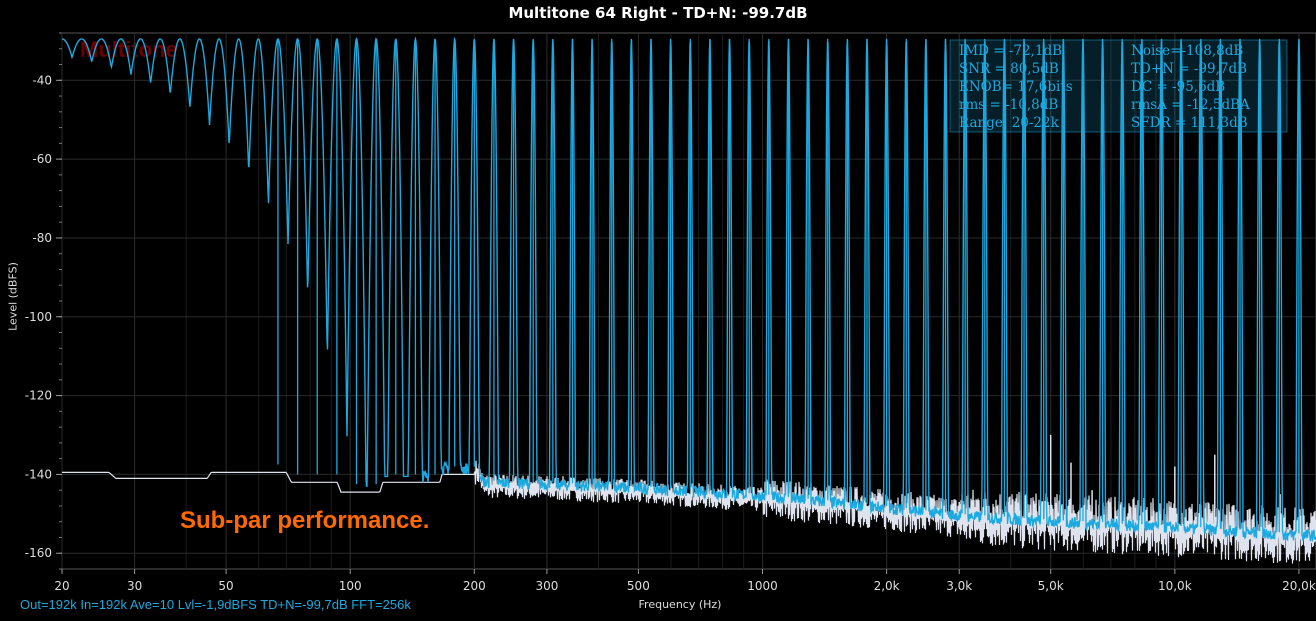 Image resolution: width=1316 pixels, height=621 pixels. Describe the element at coordinates (42, 159) in the screenshot. I see `y-tick-label: -60` at that location.